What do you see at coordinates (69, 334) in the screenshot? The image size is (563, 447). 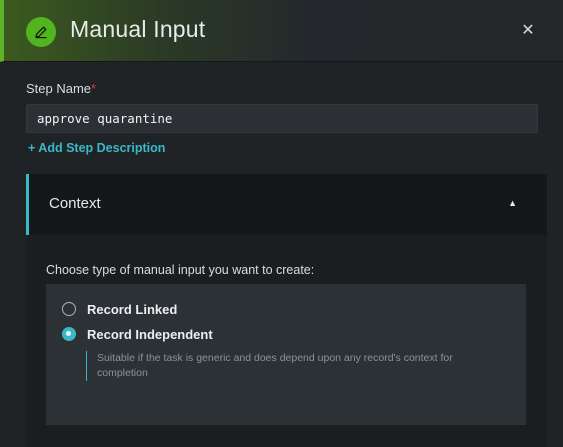 I see `radio-record-independent` at bounding box center [69, 334].